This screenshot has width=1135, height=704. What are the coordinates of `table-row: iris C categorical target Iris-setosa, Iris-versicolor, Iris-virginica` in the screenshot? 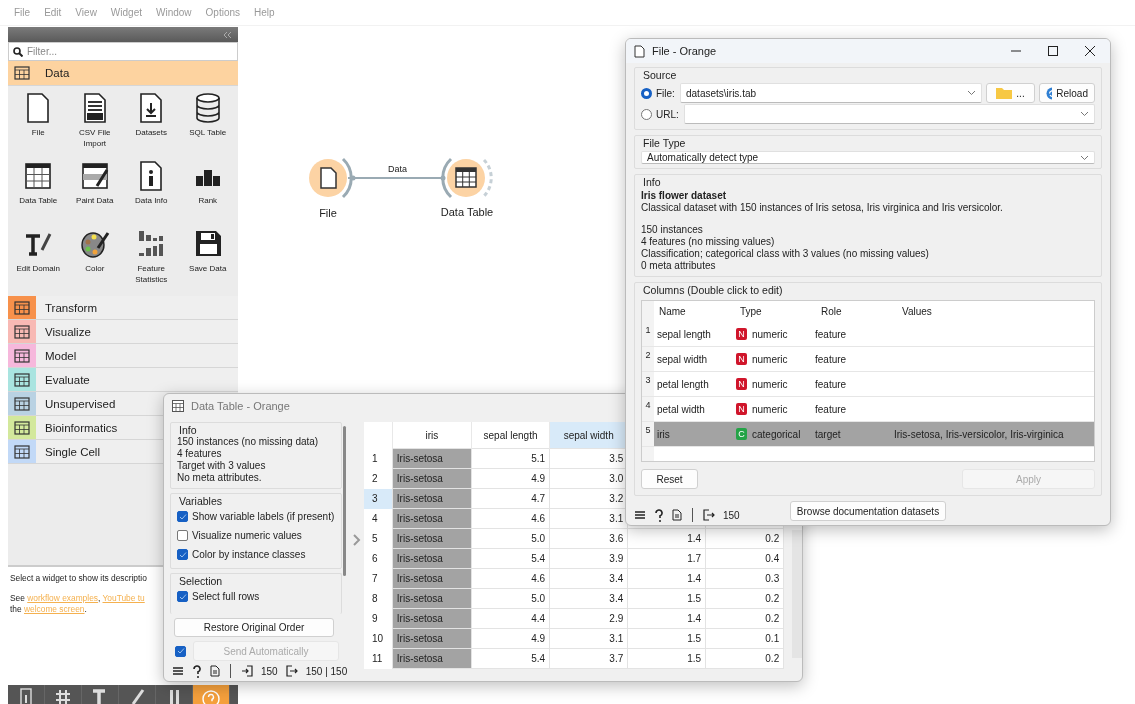 It's located at (874, 434).